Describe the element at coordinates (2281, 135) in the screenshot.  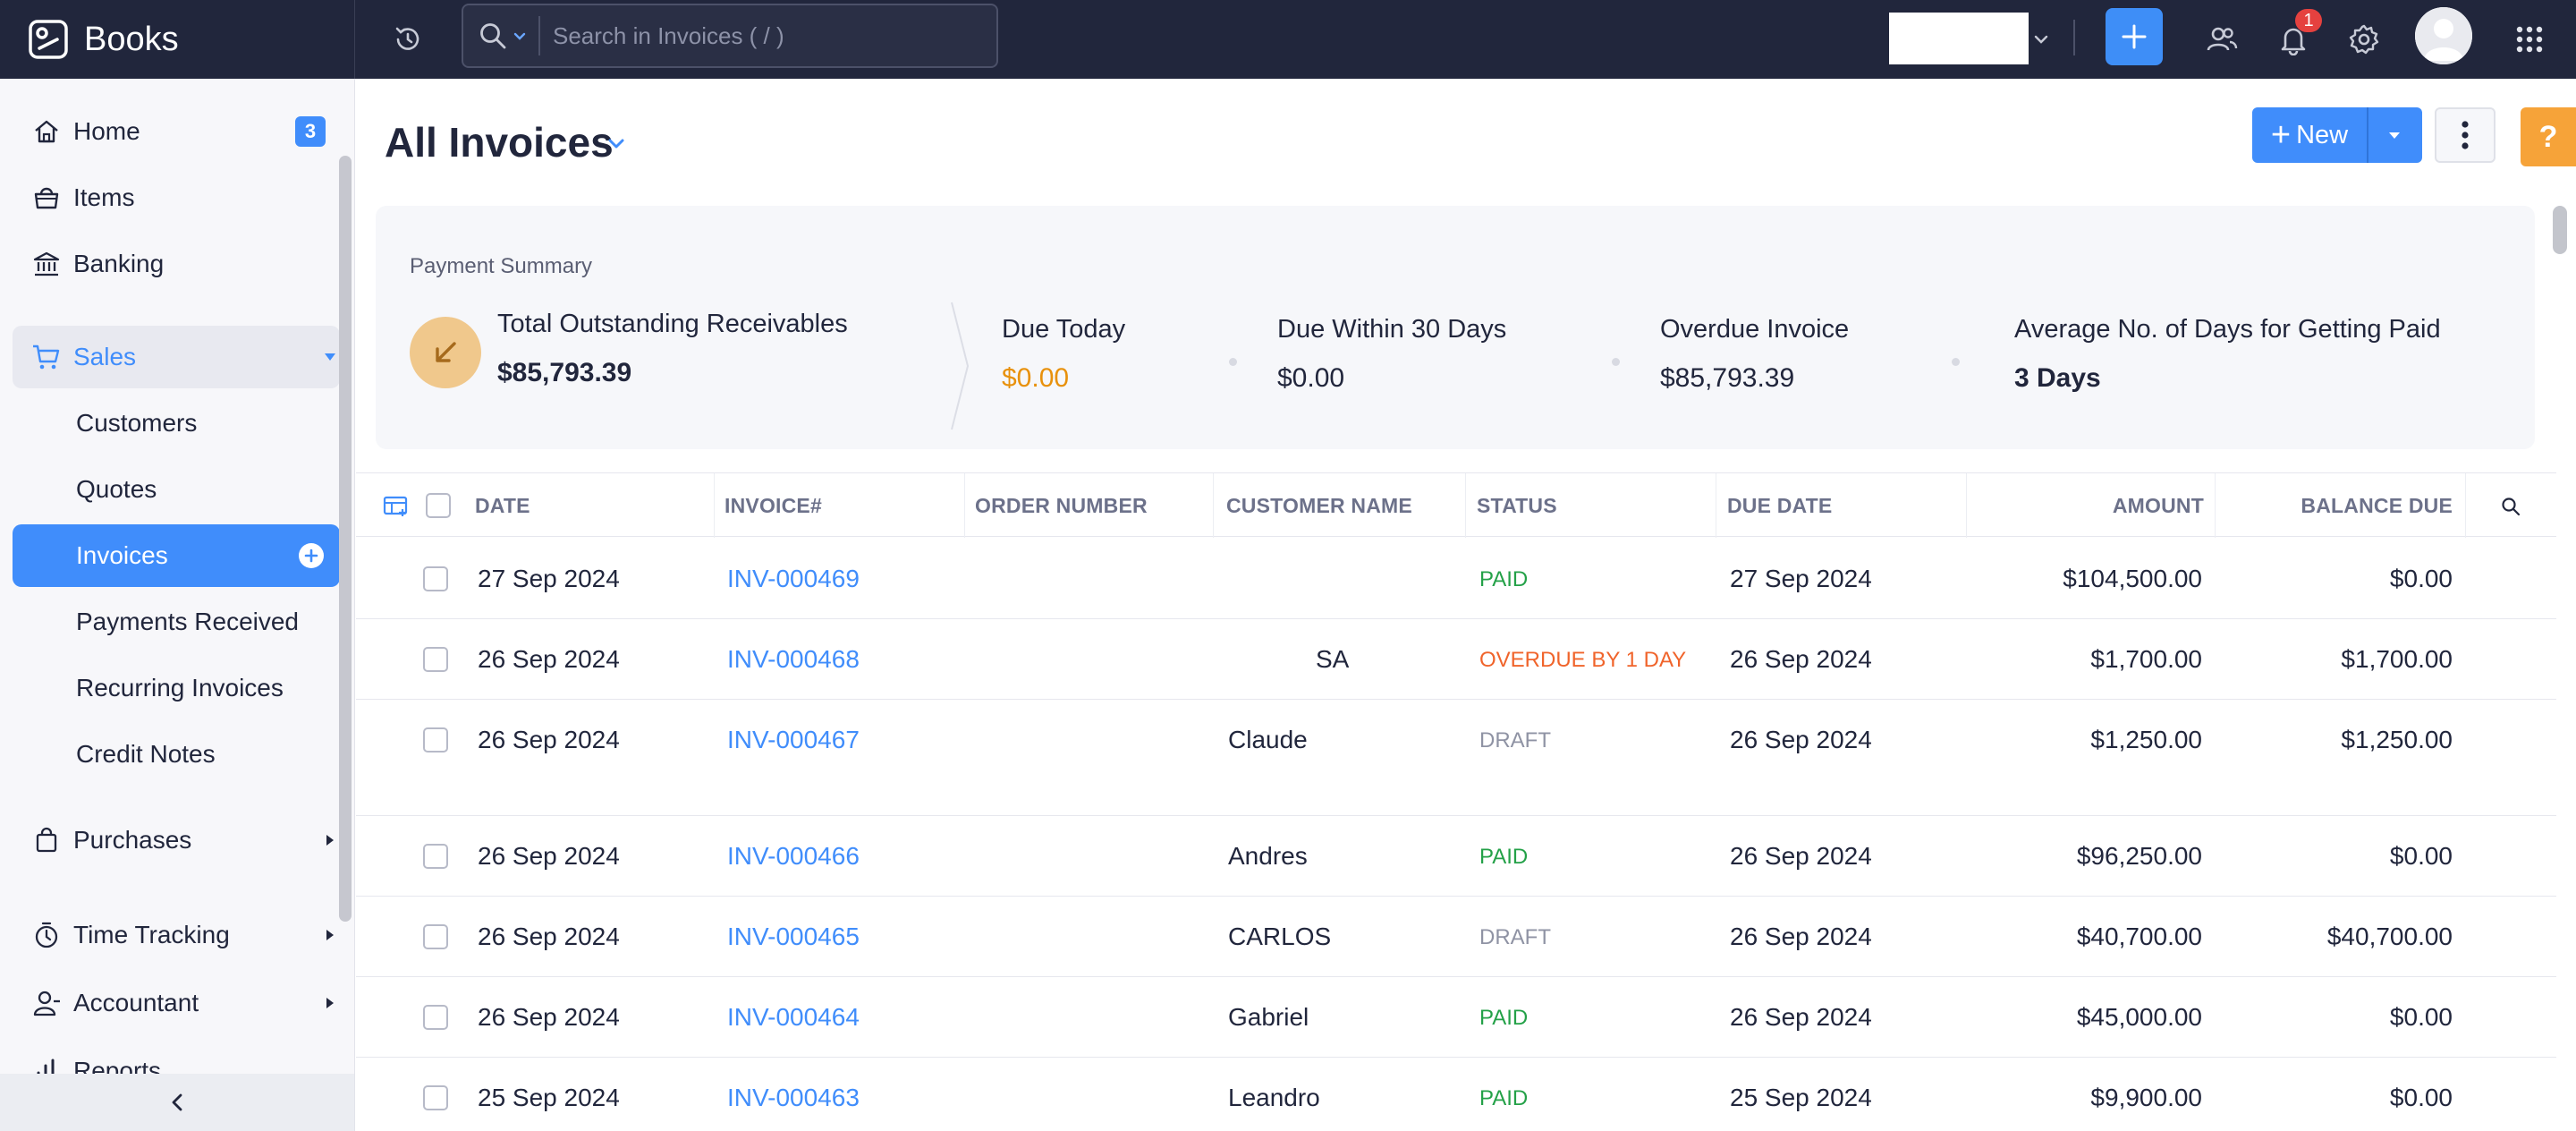
I see `plus-icon: +` at that location.